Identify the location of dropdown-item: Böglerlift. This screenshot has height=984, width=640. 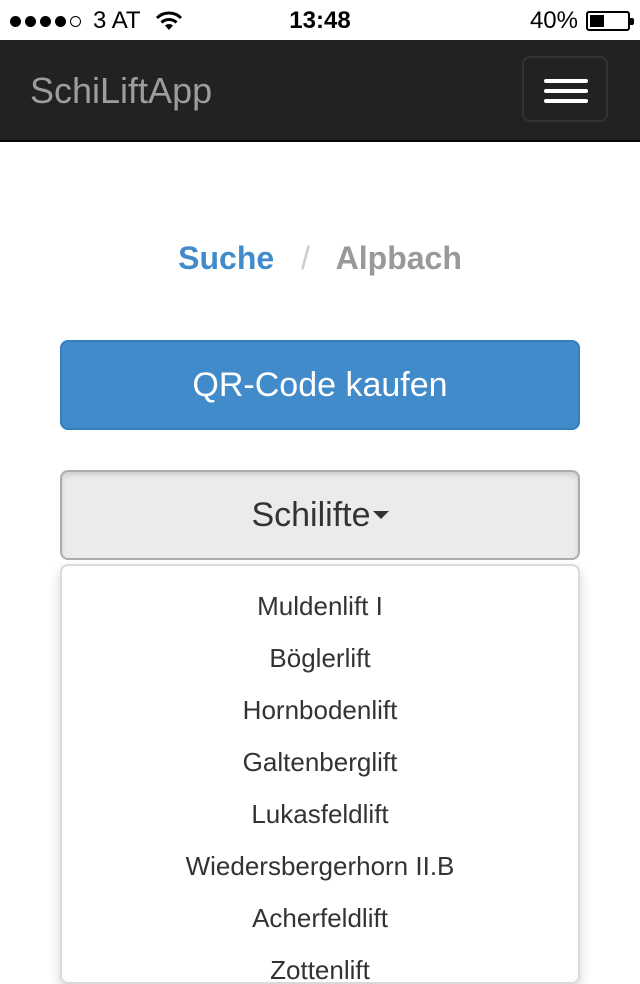
(320, 658).